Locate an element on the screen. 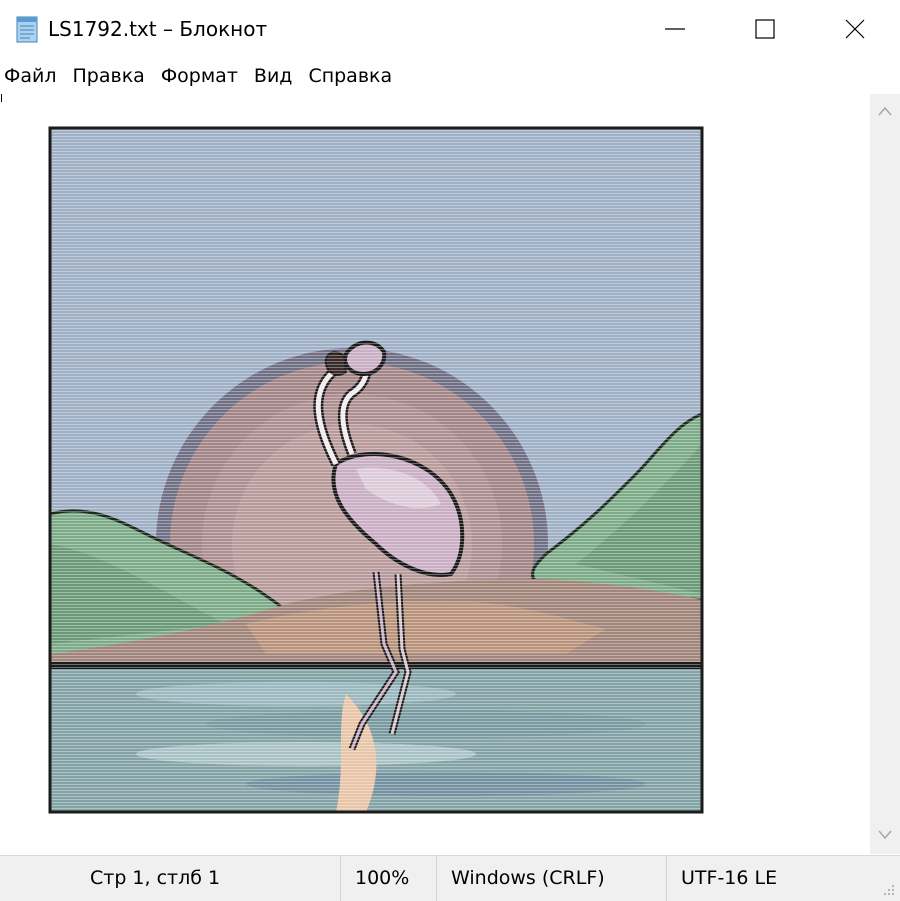 Image resolution: width=900 pixels, height=901 pixels. chevron-down-icon is located at coordinates (885, 835).